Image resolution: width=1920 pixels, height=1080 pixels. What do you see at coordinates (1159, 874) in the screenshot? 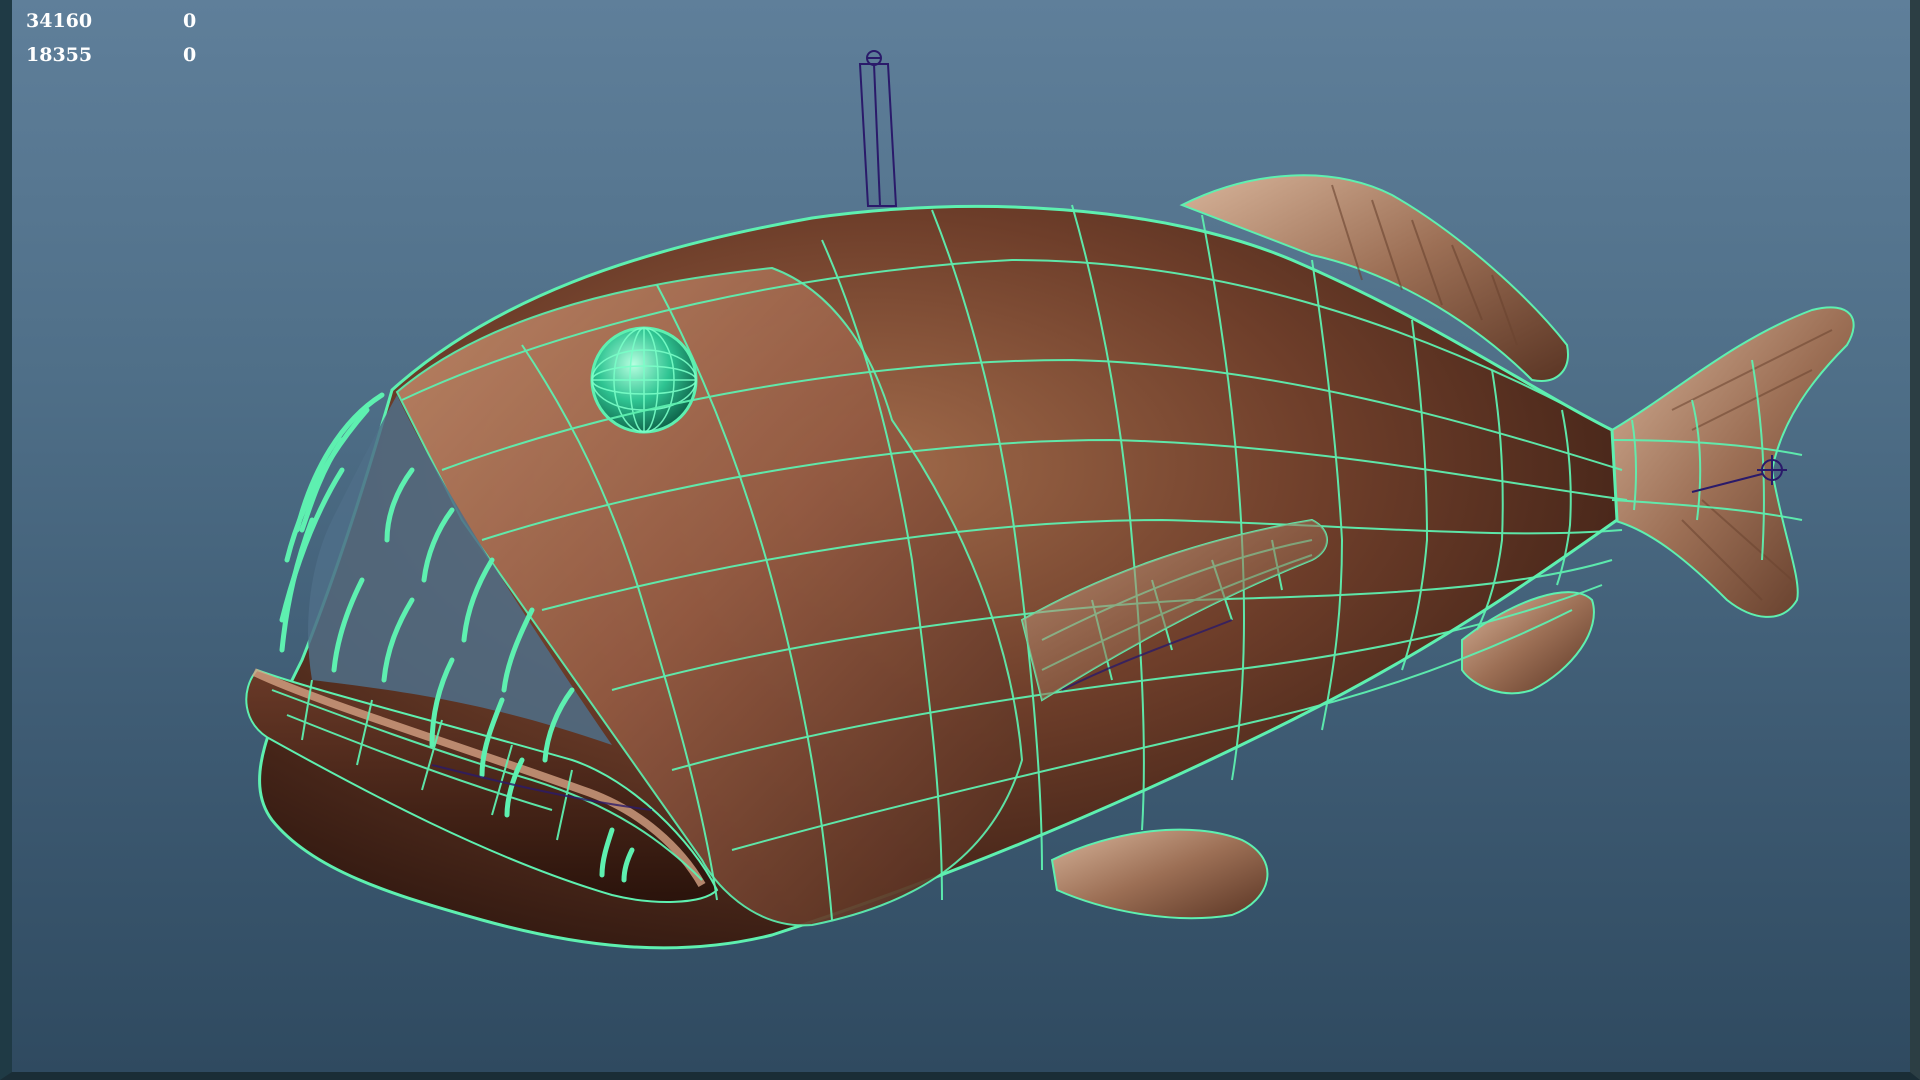
I see `pelvic-fin` at bounding box center [1159, 874].